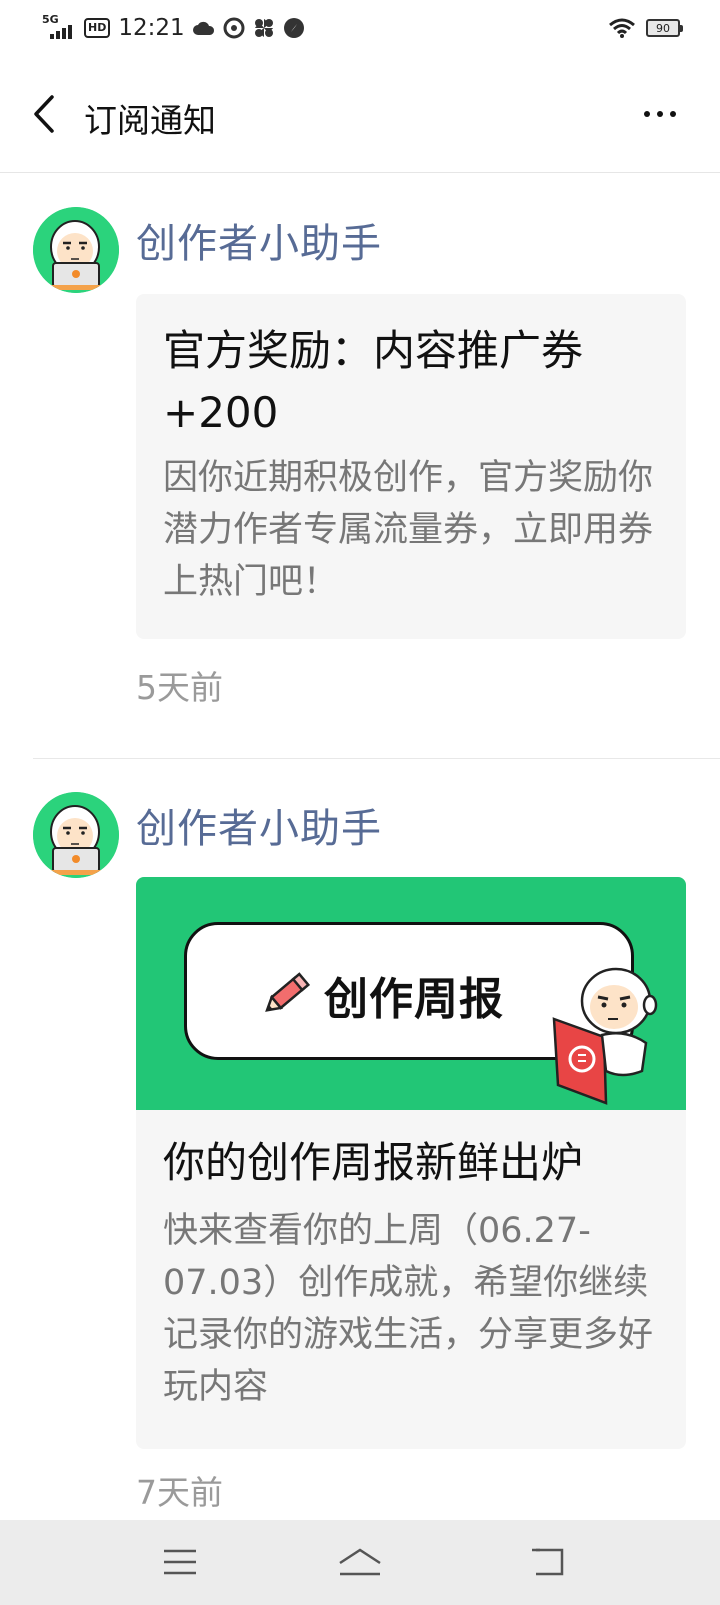  What do you see at coordinates (605, 1036) in the screenshot?
I see `mascot-reading-icon` at bounding box center [605, 1036].